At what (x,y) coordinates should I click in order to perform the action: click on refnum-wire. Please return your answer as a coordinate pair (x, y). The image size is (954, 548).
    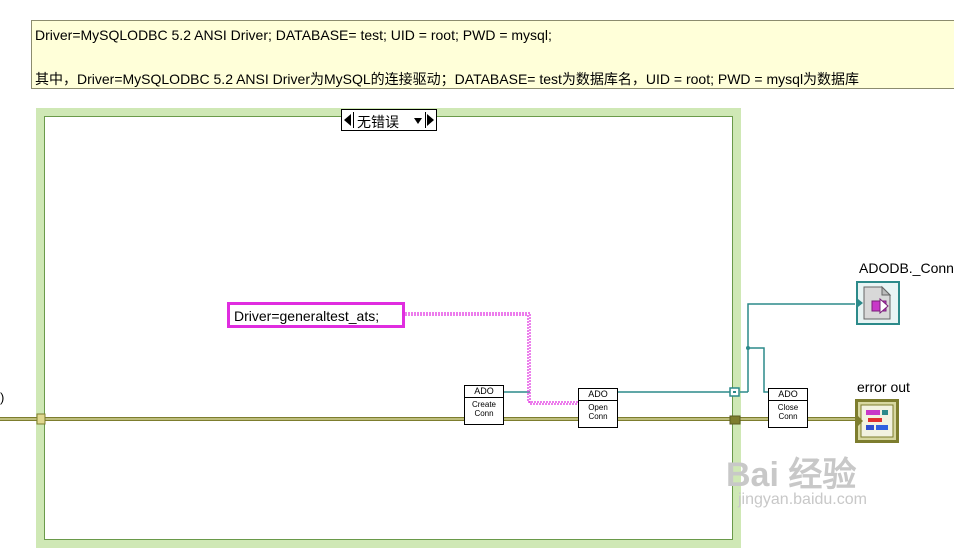
    Looking at the image, I should click on (679, 348).